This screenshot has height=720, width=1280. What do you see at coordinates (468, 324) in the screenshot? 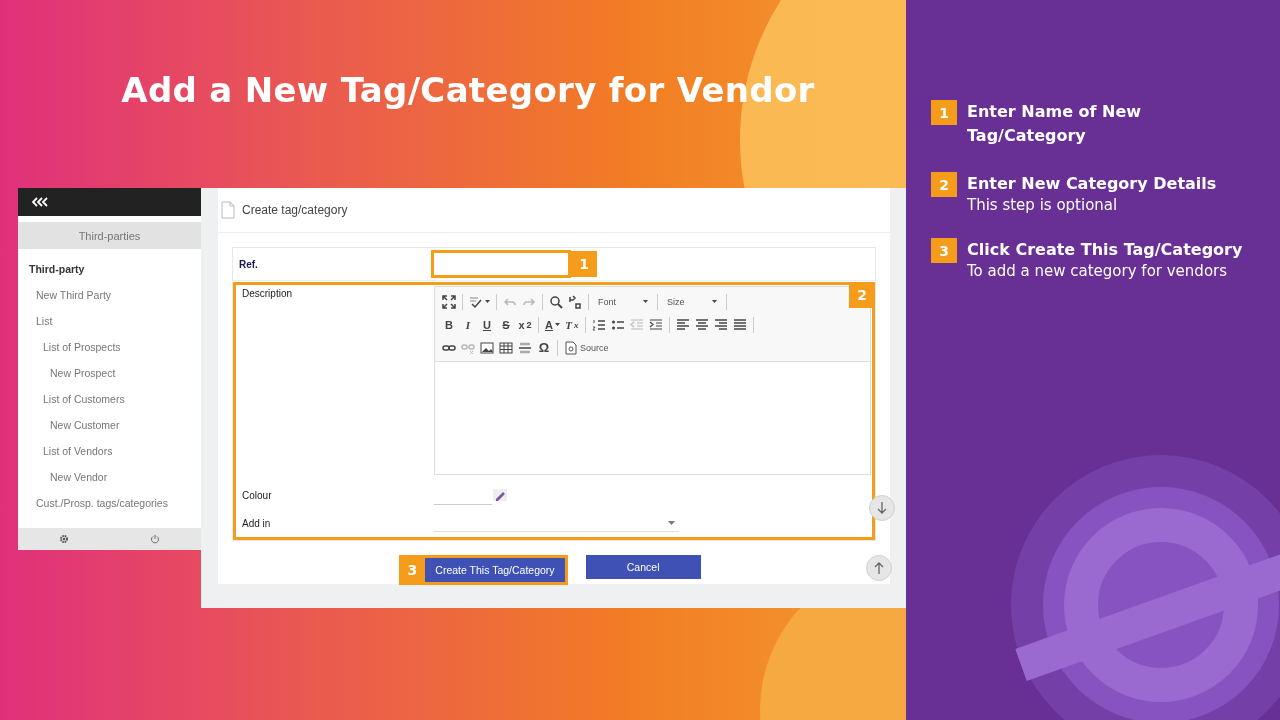
I see `toolbar-button: I` at bounding box center [468, 324].